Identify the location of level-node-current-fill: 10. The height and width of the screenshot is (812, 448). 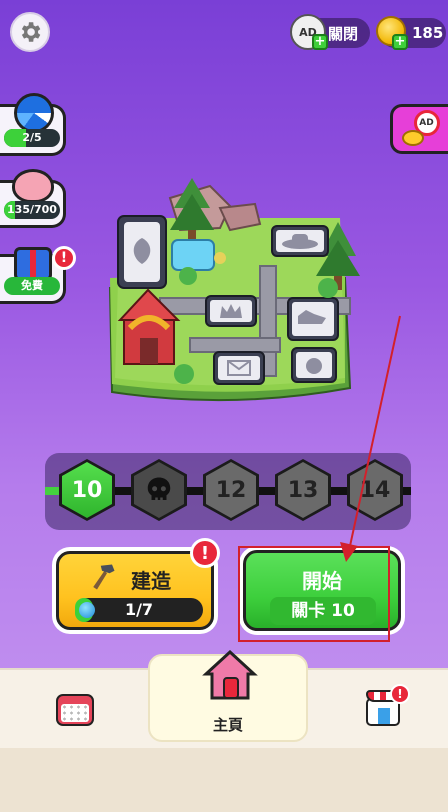
(87, 490).